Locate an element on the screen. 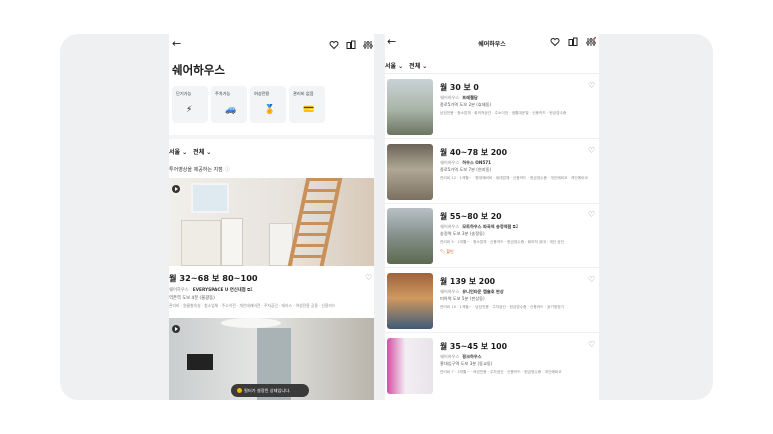  listing-name-row: 쉐어하우스 하우스 ON571 is located at coordinates (465, 163).